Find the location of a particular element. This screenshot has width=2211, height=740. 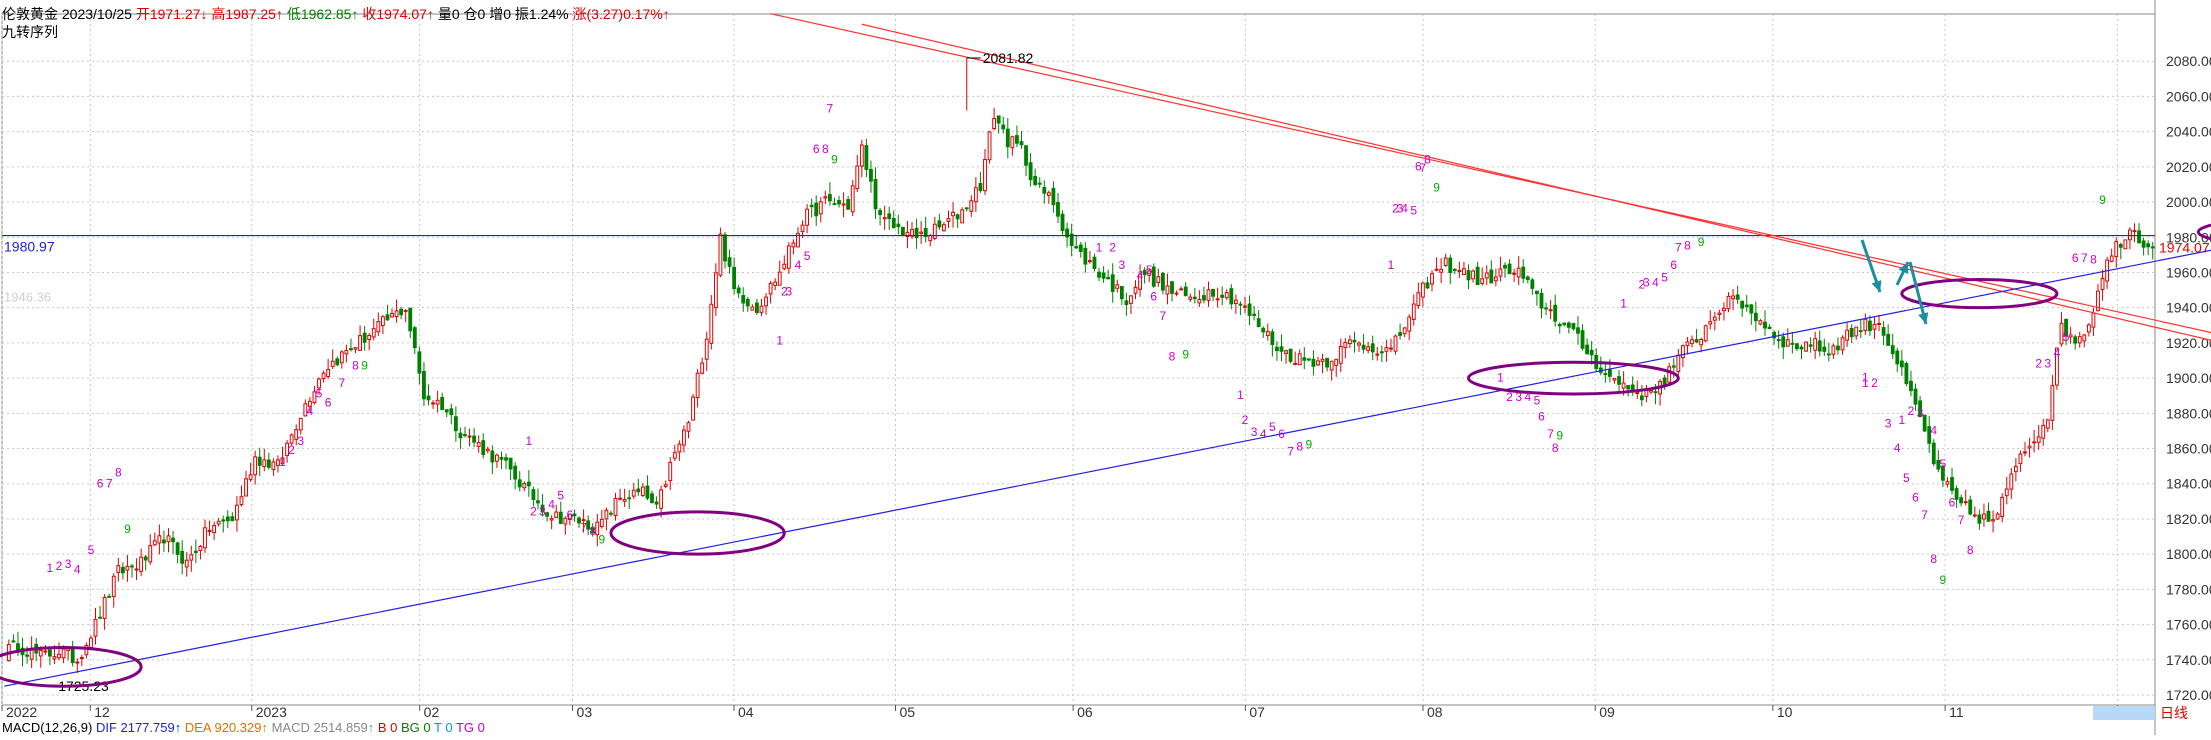

amplitude-value: 振1.24% is located at coordinates (541, 14).